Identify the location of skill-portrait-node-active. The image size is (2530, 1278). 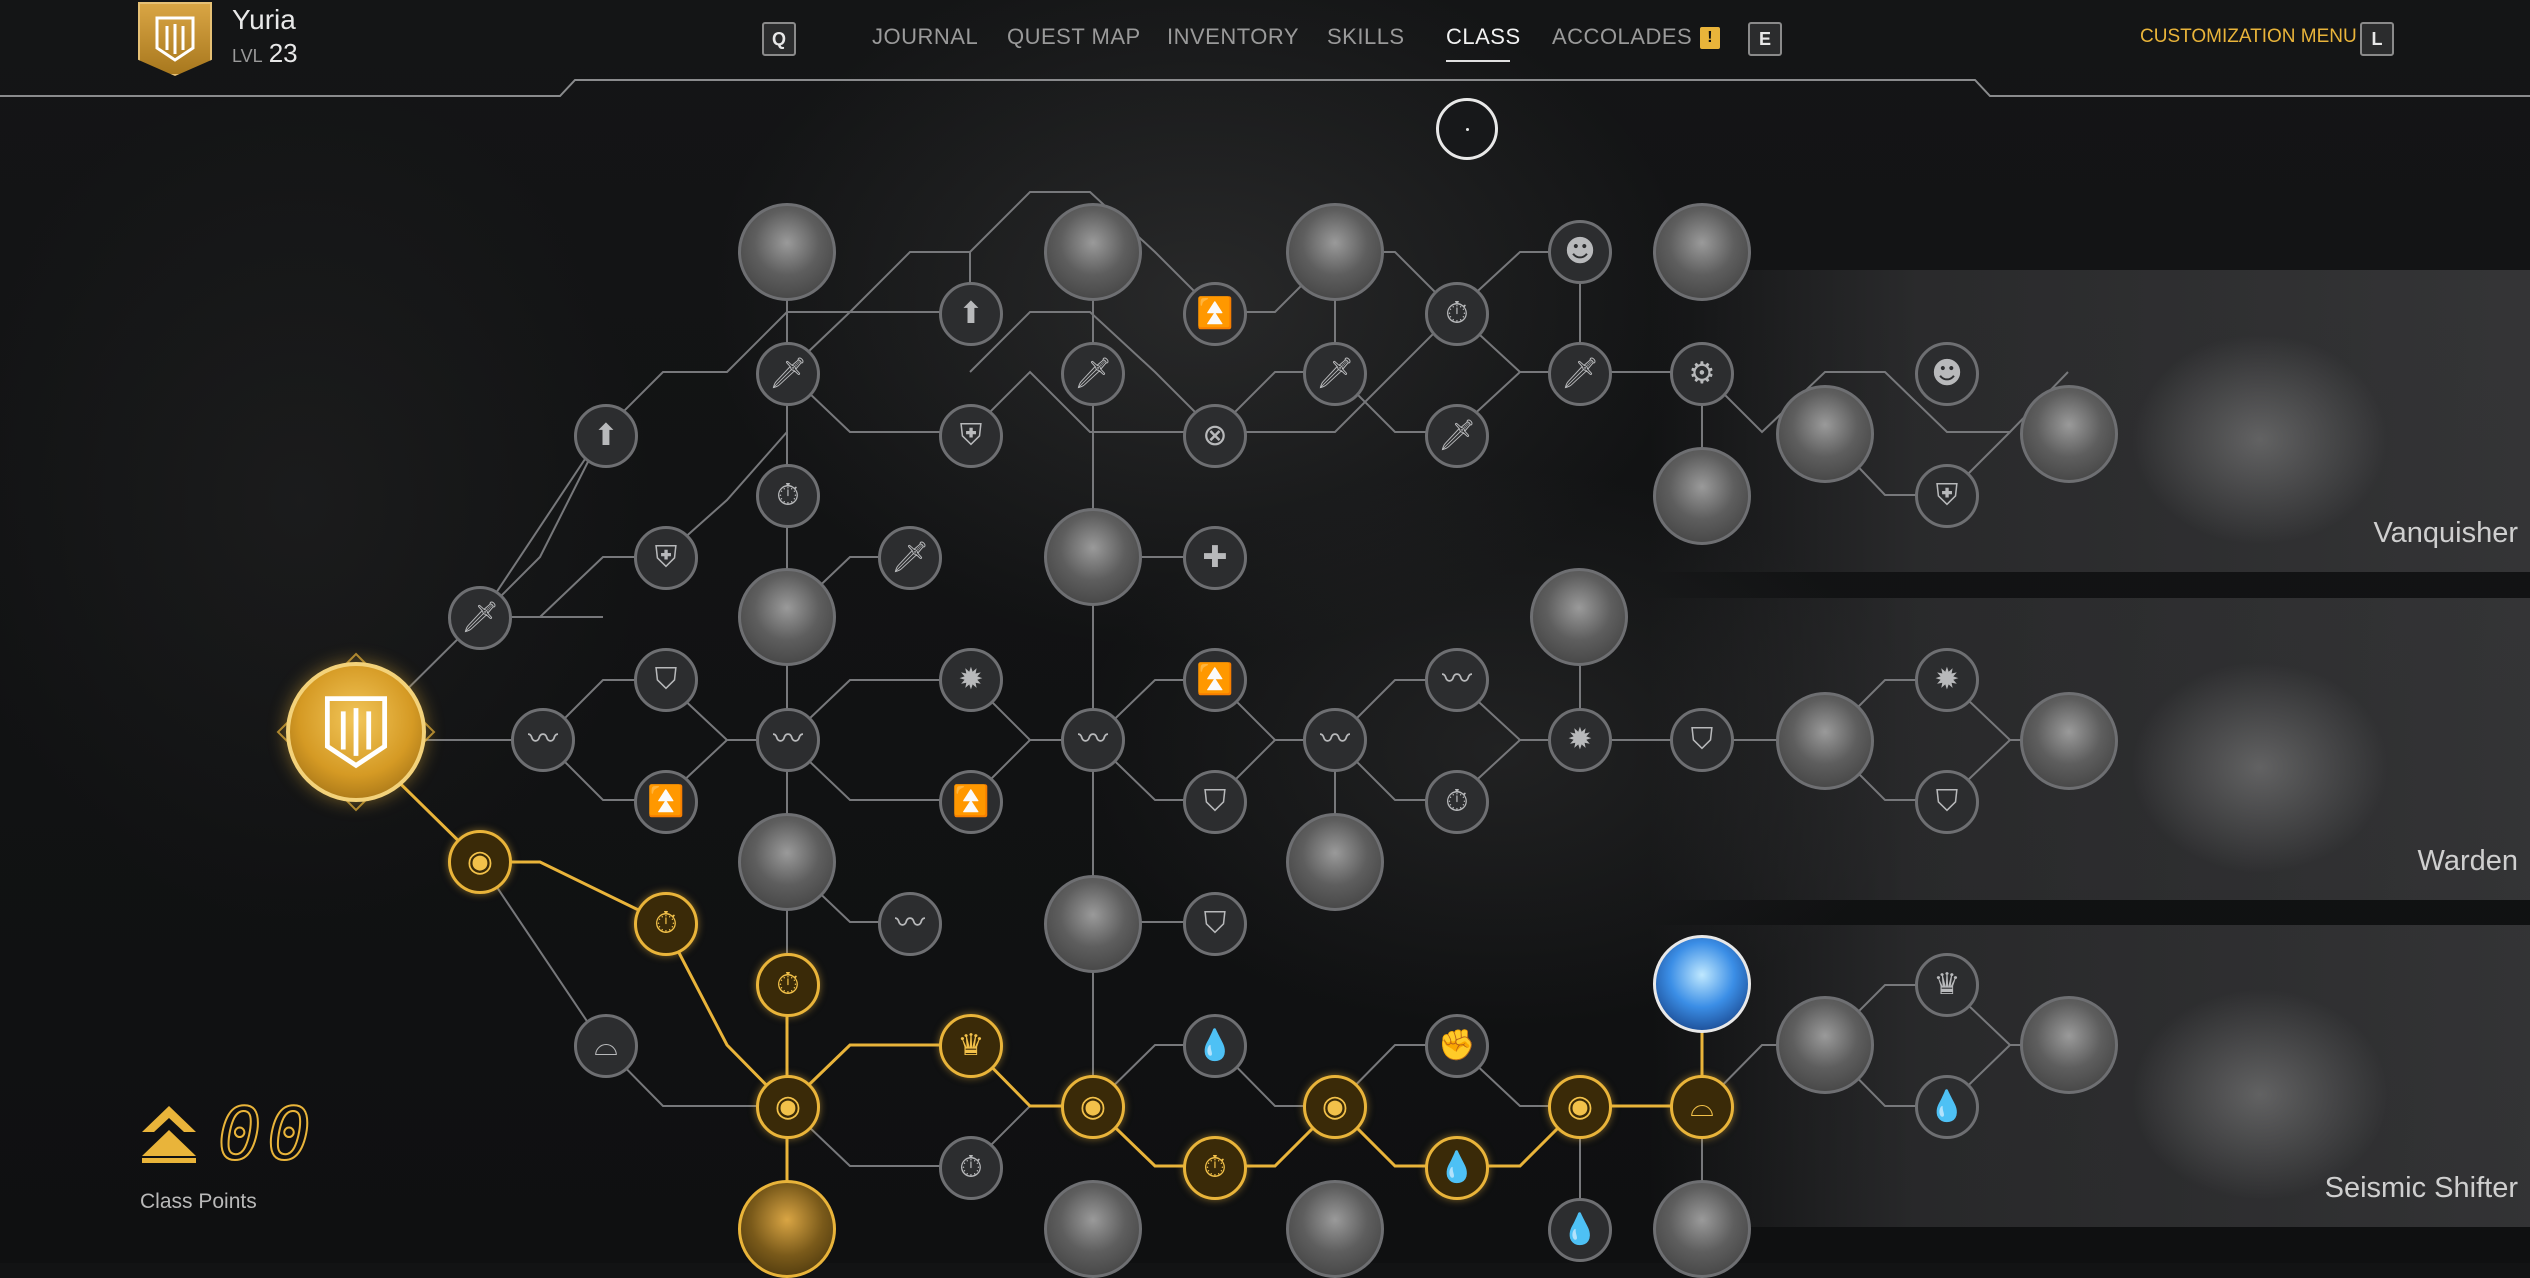
(787, 1229).